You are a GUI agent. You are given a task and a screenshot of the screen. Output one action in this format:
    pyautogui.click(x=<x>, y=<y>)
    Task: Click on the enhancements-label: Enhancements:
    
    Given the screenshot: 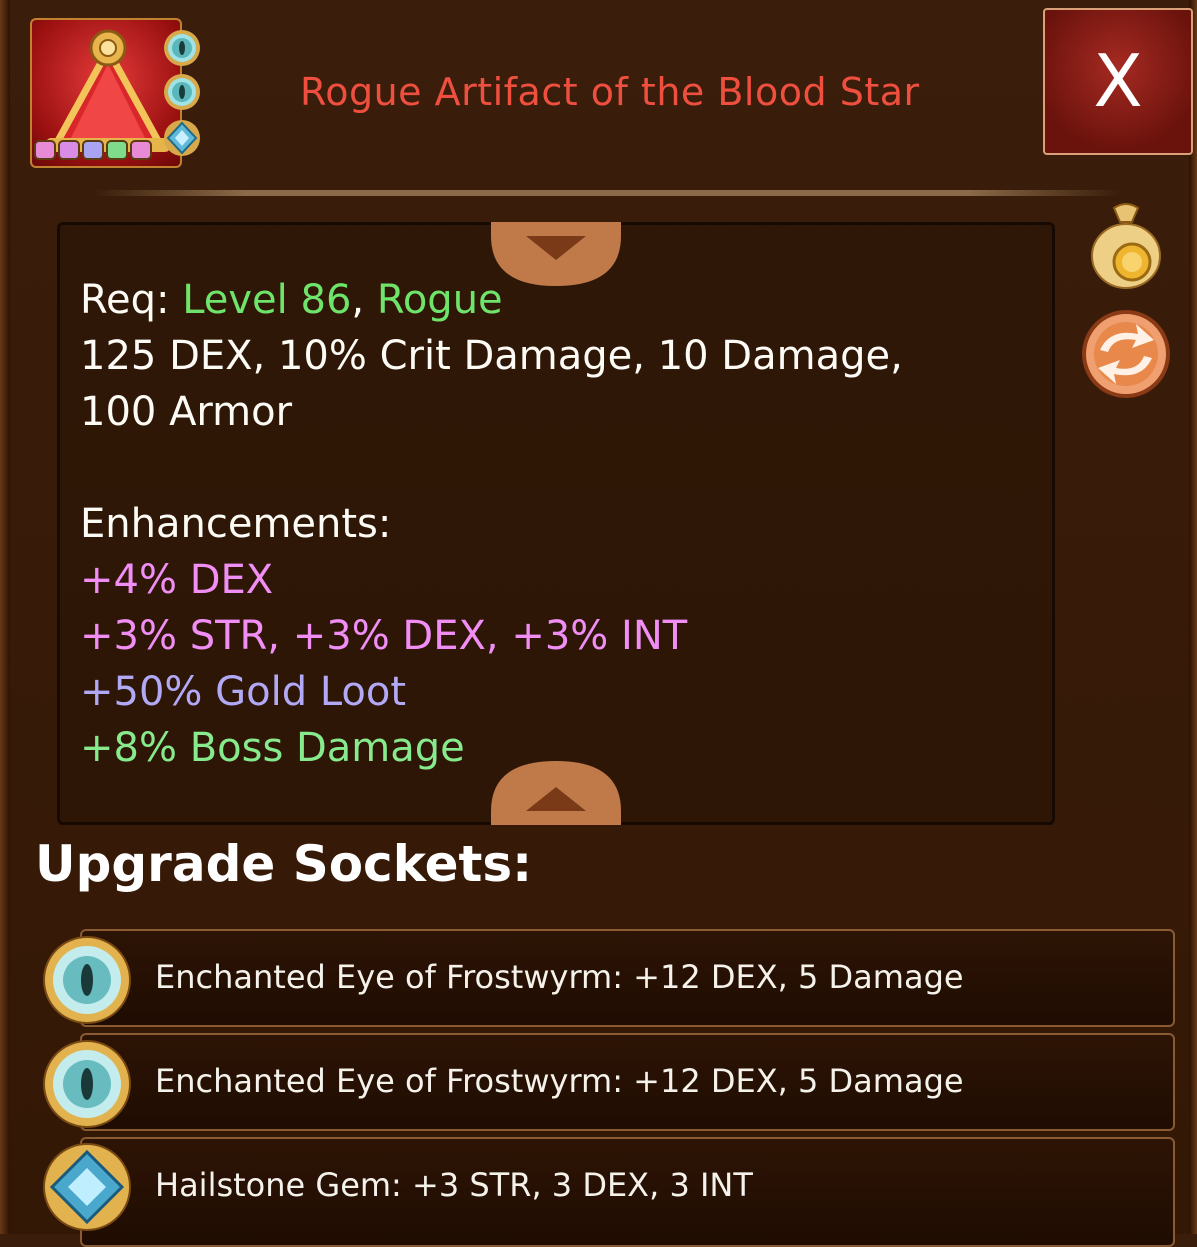 What is the action you would take?
    pyautogui.click(x=236, y=524)
    